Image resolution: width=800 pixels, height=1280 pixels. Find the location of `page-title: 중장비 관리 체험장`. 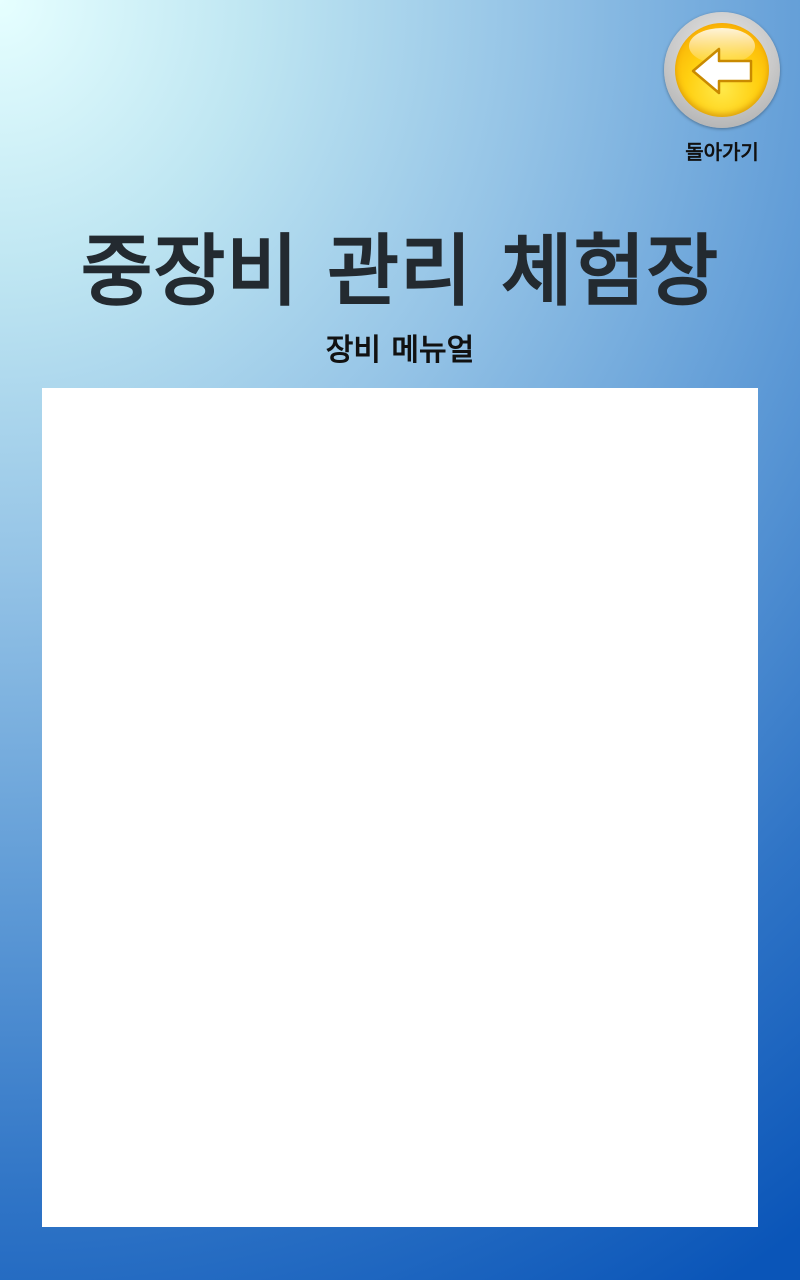

page-title: 중장비 관리 체험장 is located at coordinates (400, 272).